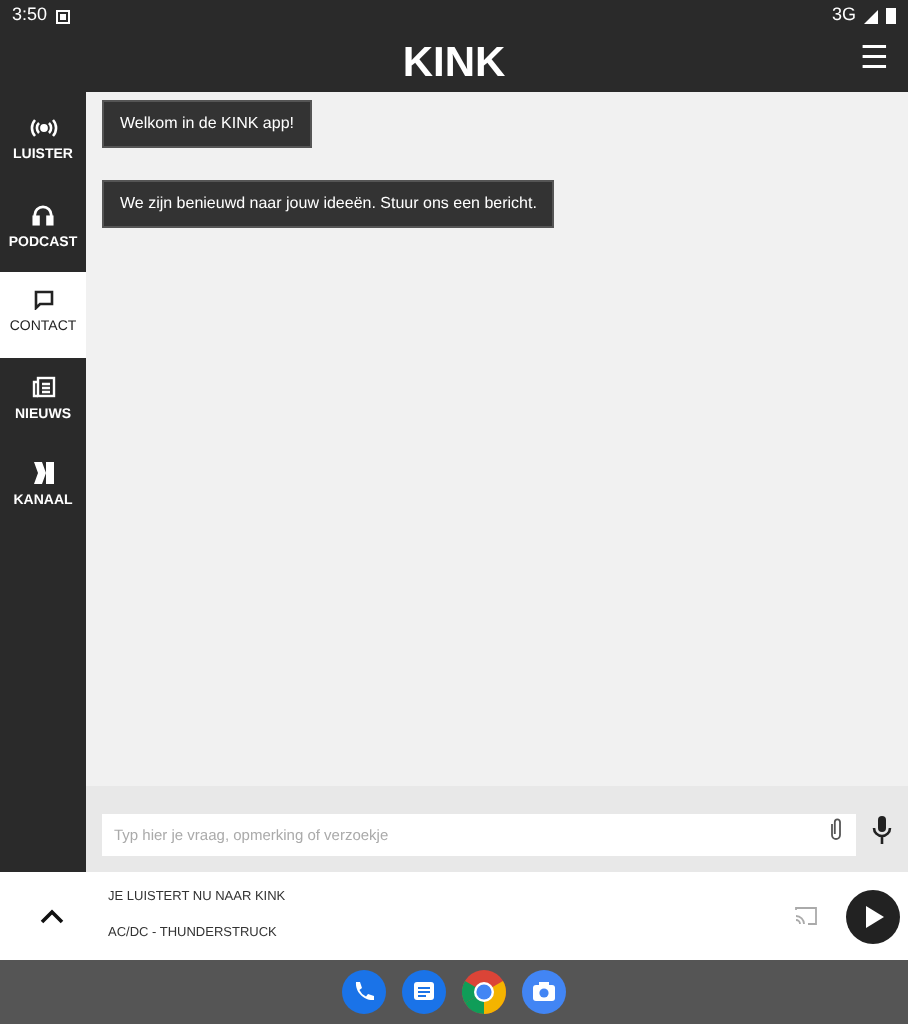  Describe the element at coordinates (424, 992) in the screenshot. I see `messages-icon` at that location.